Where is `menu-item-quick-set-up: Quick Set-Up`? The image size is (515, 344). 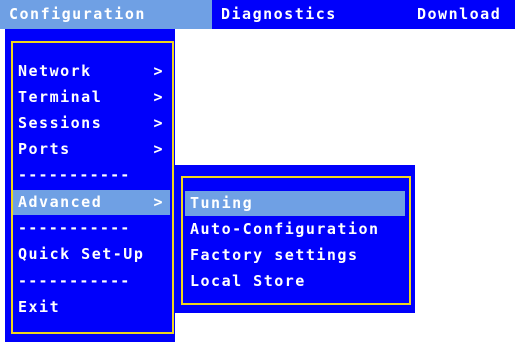 menu-item-quick-set-up: Quick Set-Up is located at coordinates (91, 254).